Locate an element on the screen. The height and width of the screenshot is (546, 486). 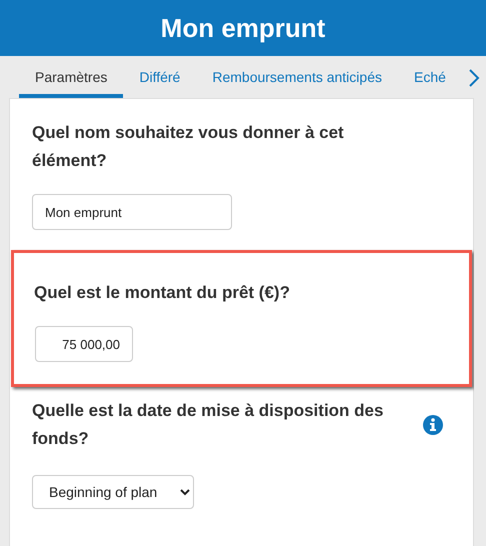
name-field: Mon emprunt is located at coordinates (132, 212).